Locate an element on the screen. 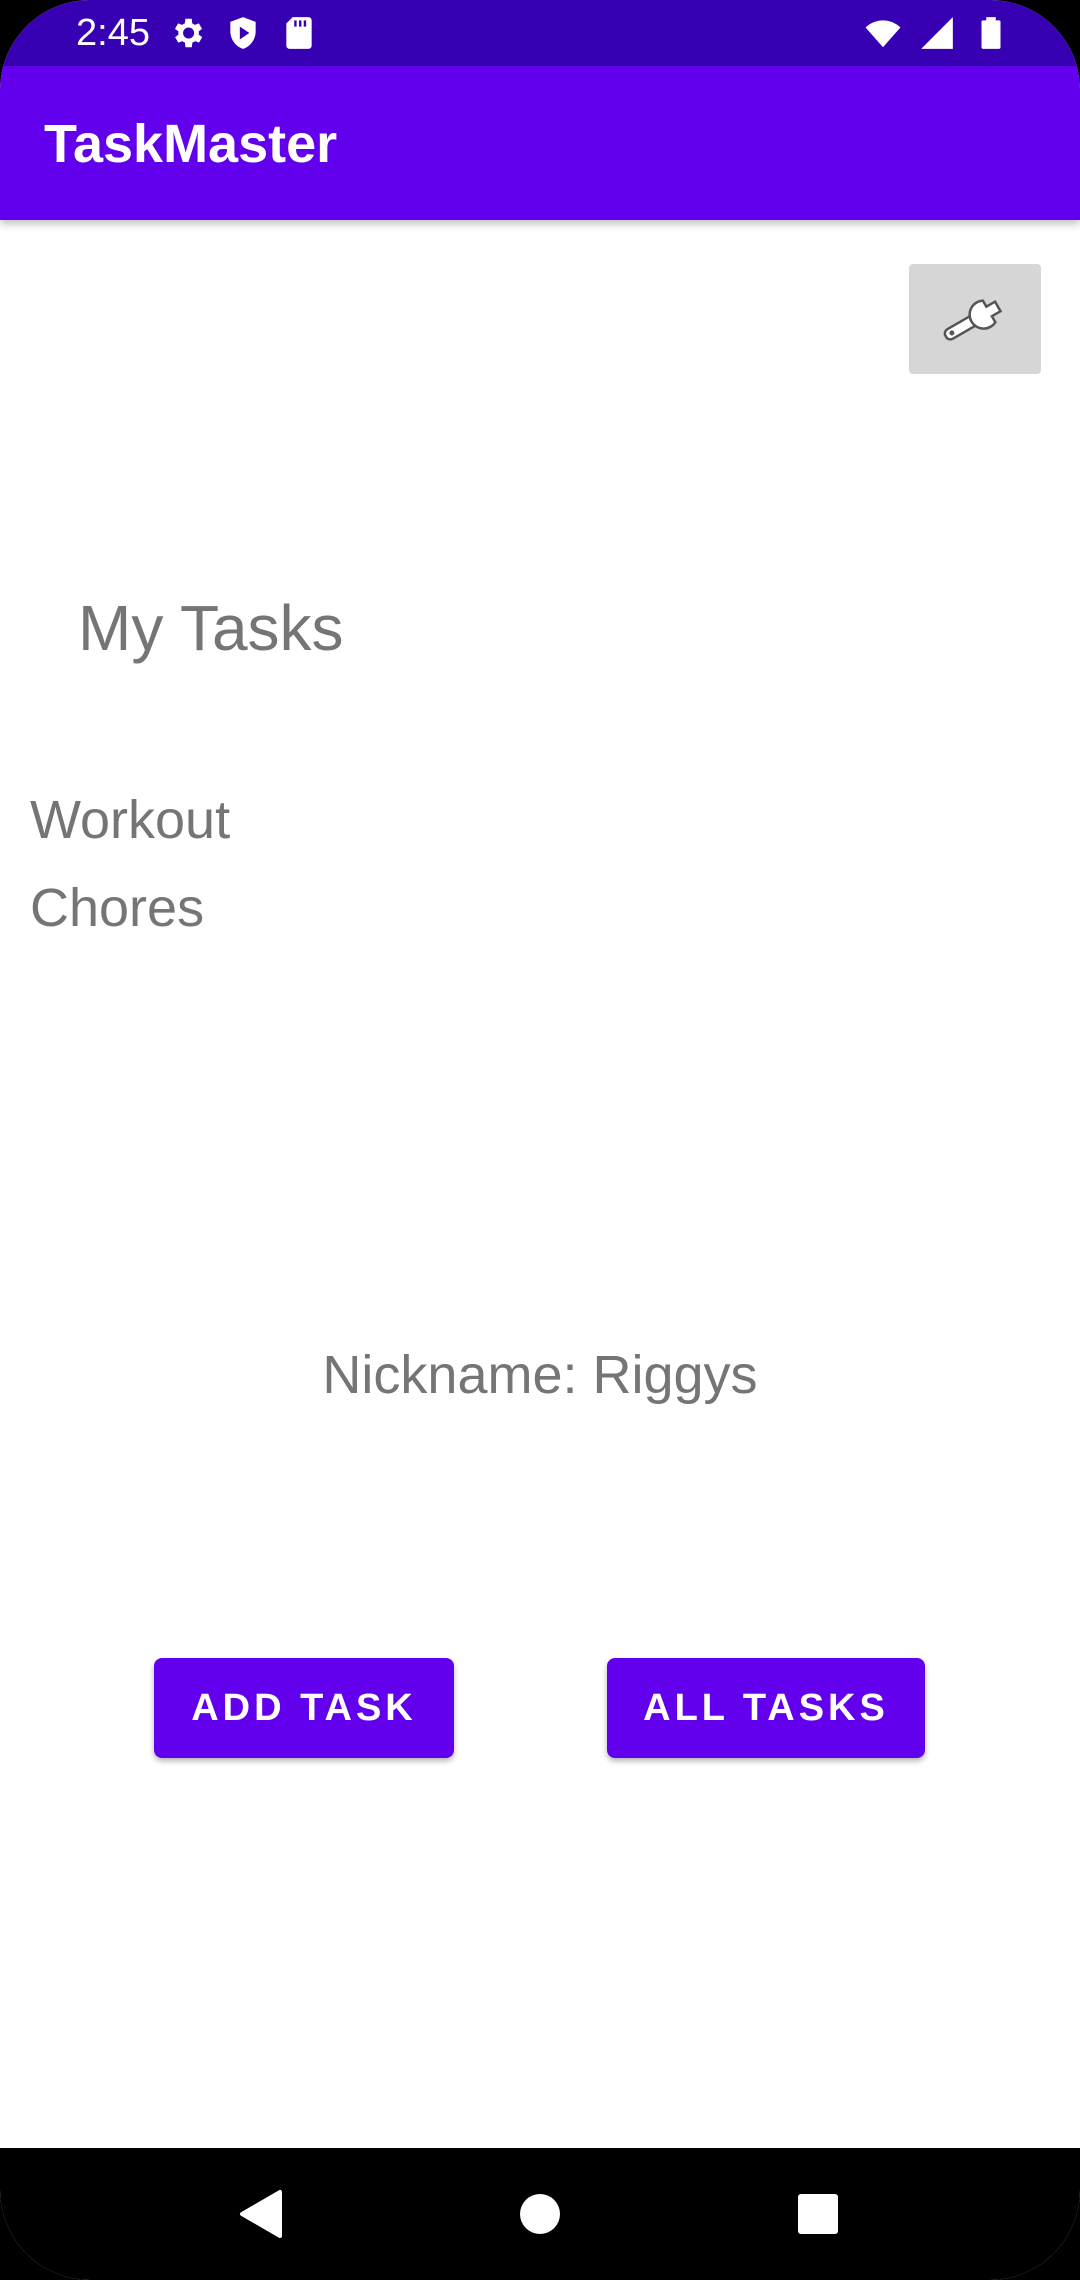 The width and height of the screenshot is (1080, 2280). status-icons-left is located at coordinates (243, 33).